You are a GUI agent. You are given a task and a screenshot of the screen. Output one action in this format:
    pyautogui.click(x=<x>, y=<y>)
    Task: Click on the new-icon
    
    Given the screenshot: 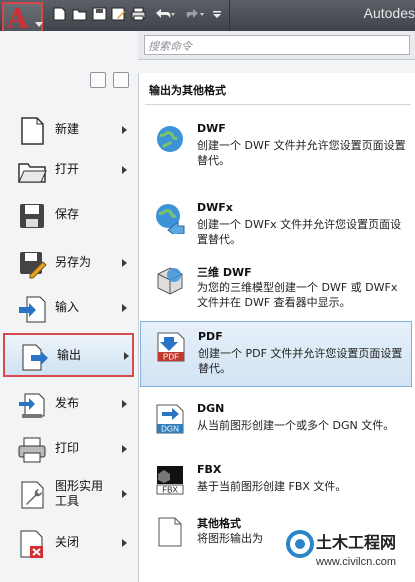 What is the action you would take?
    pyautogui.click(x=59, y=14)
    